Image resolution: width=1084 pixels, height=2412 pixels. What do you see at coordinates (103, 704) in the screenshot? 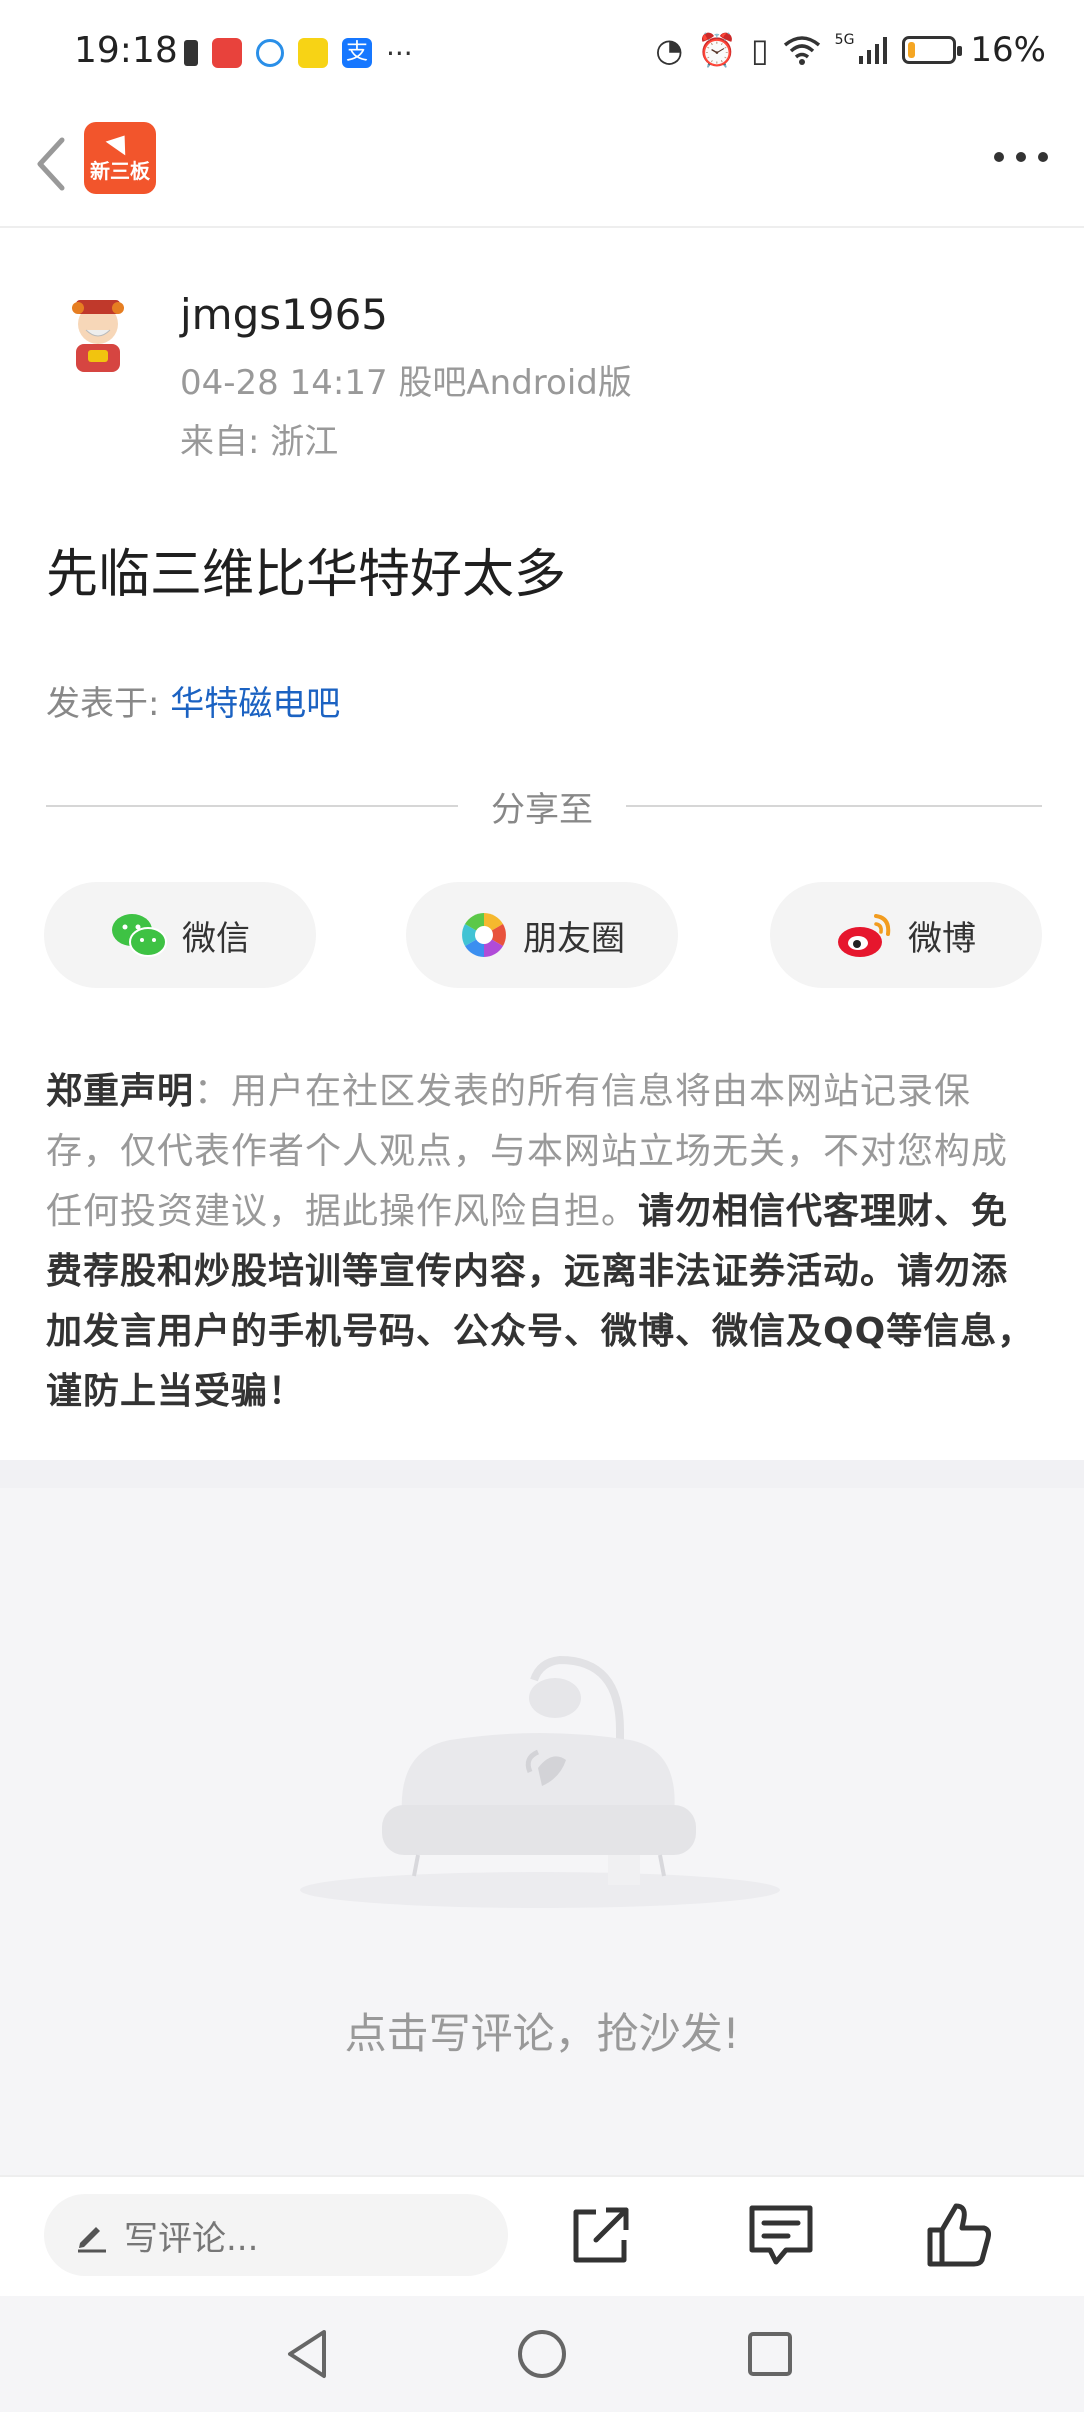
I see `posted-in-label: 发表于:` at bounding box center [103, 704].